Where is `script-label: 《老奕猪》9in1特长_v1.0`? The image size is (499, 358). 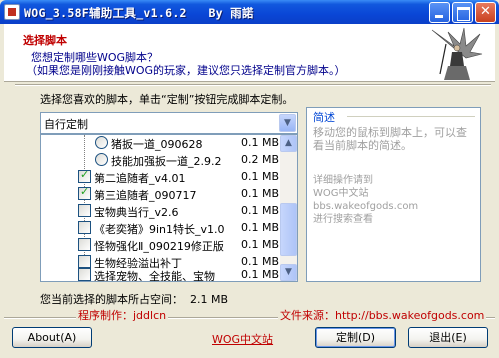 script-label: 《老奕猪》9in1特长_v1.0 is located at coordinates (159, 229).